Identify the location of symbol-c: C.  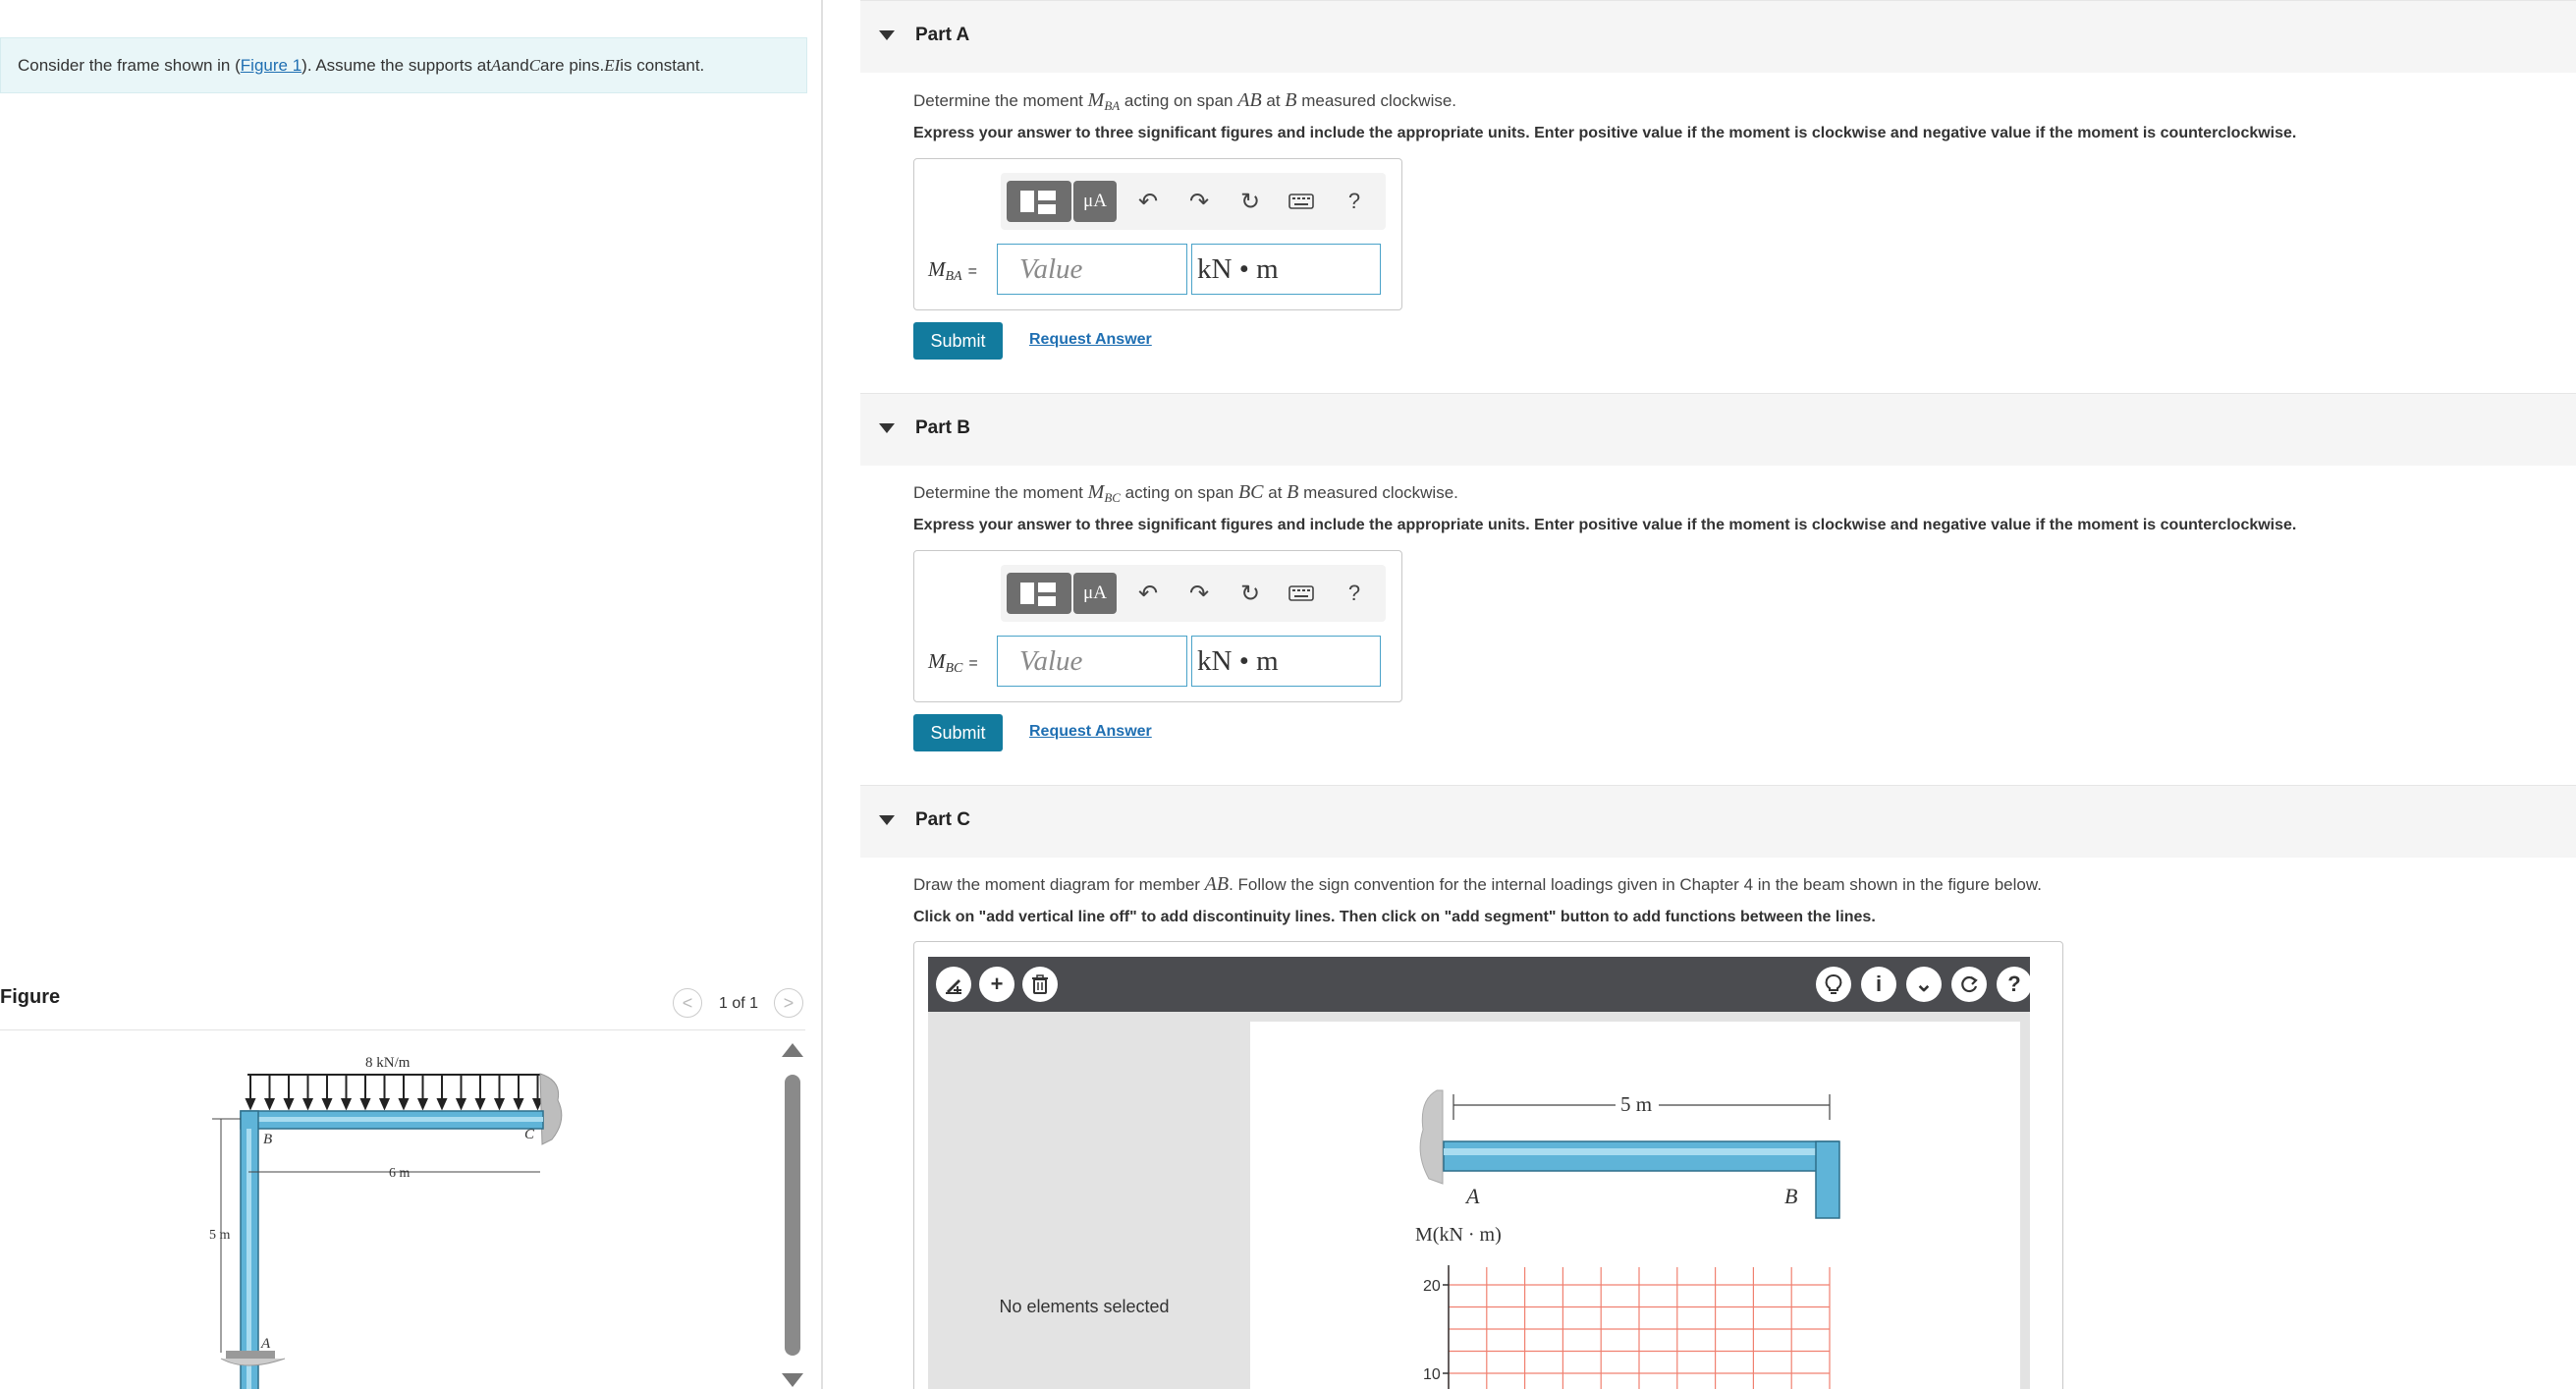
(534, 65).